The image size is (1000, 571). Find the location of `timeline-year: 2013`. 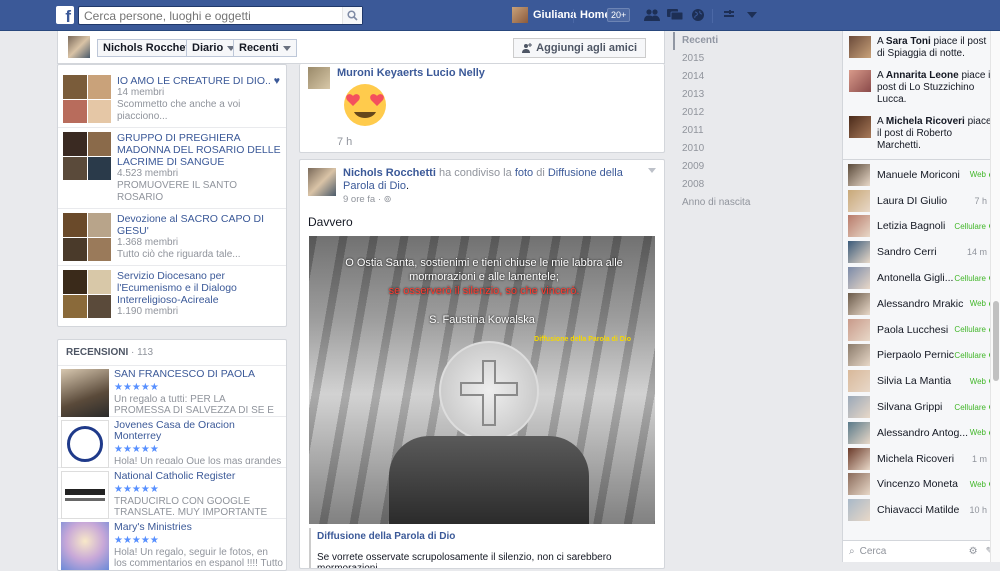

timeline-year: 2013 is located at coordinates (753, 95).